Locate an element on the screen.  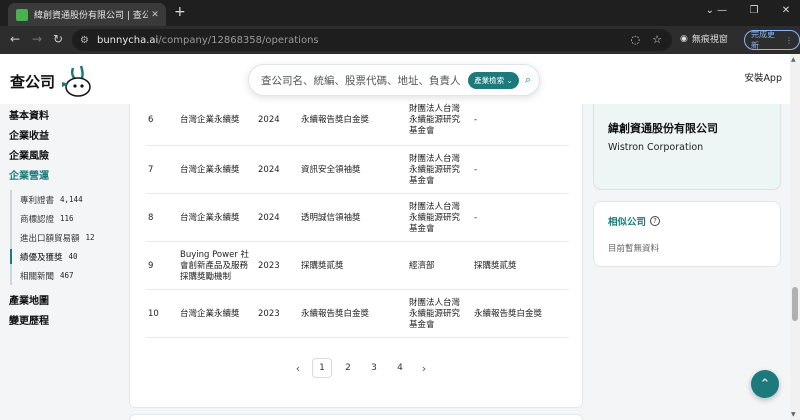
subitem-label: 進出口額貿易額 is located at coordinates (50, 238).